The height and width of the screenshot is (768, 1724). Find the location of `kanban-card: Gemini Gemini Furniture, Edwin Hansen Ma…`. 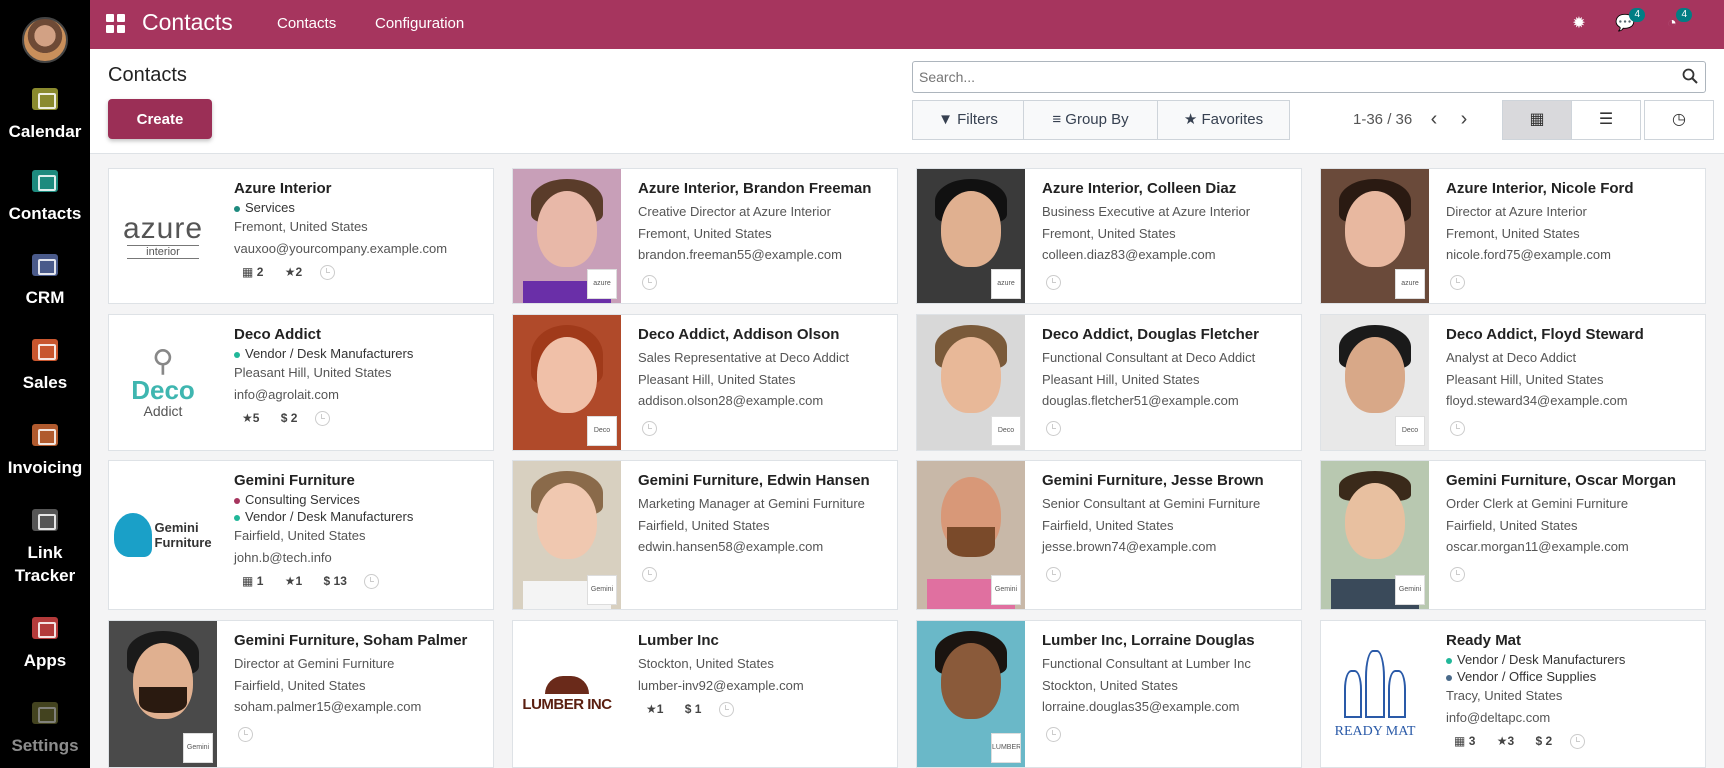

kanban-card: Gemini Gemini Furniture, Edwin Hansen Ma… is located at coordinates (705, 535).